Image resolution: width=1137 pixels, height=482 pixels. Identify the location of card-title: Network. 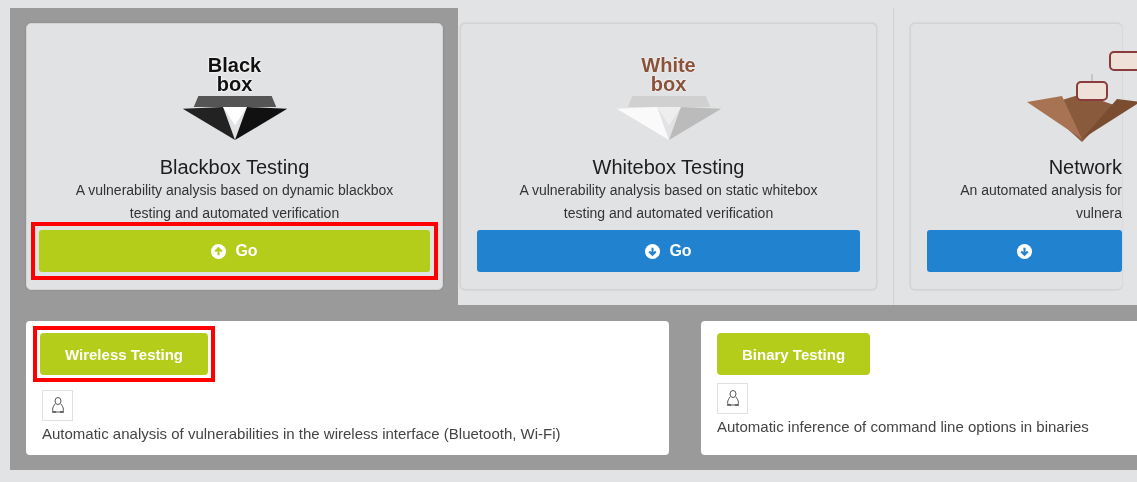
(1085, 167).